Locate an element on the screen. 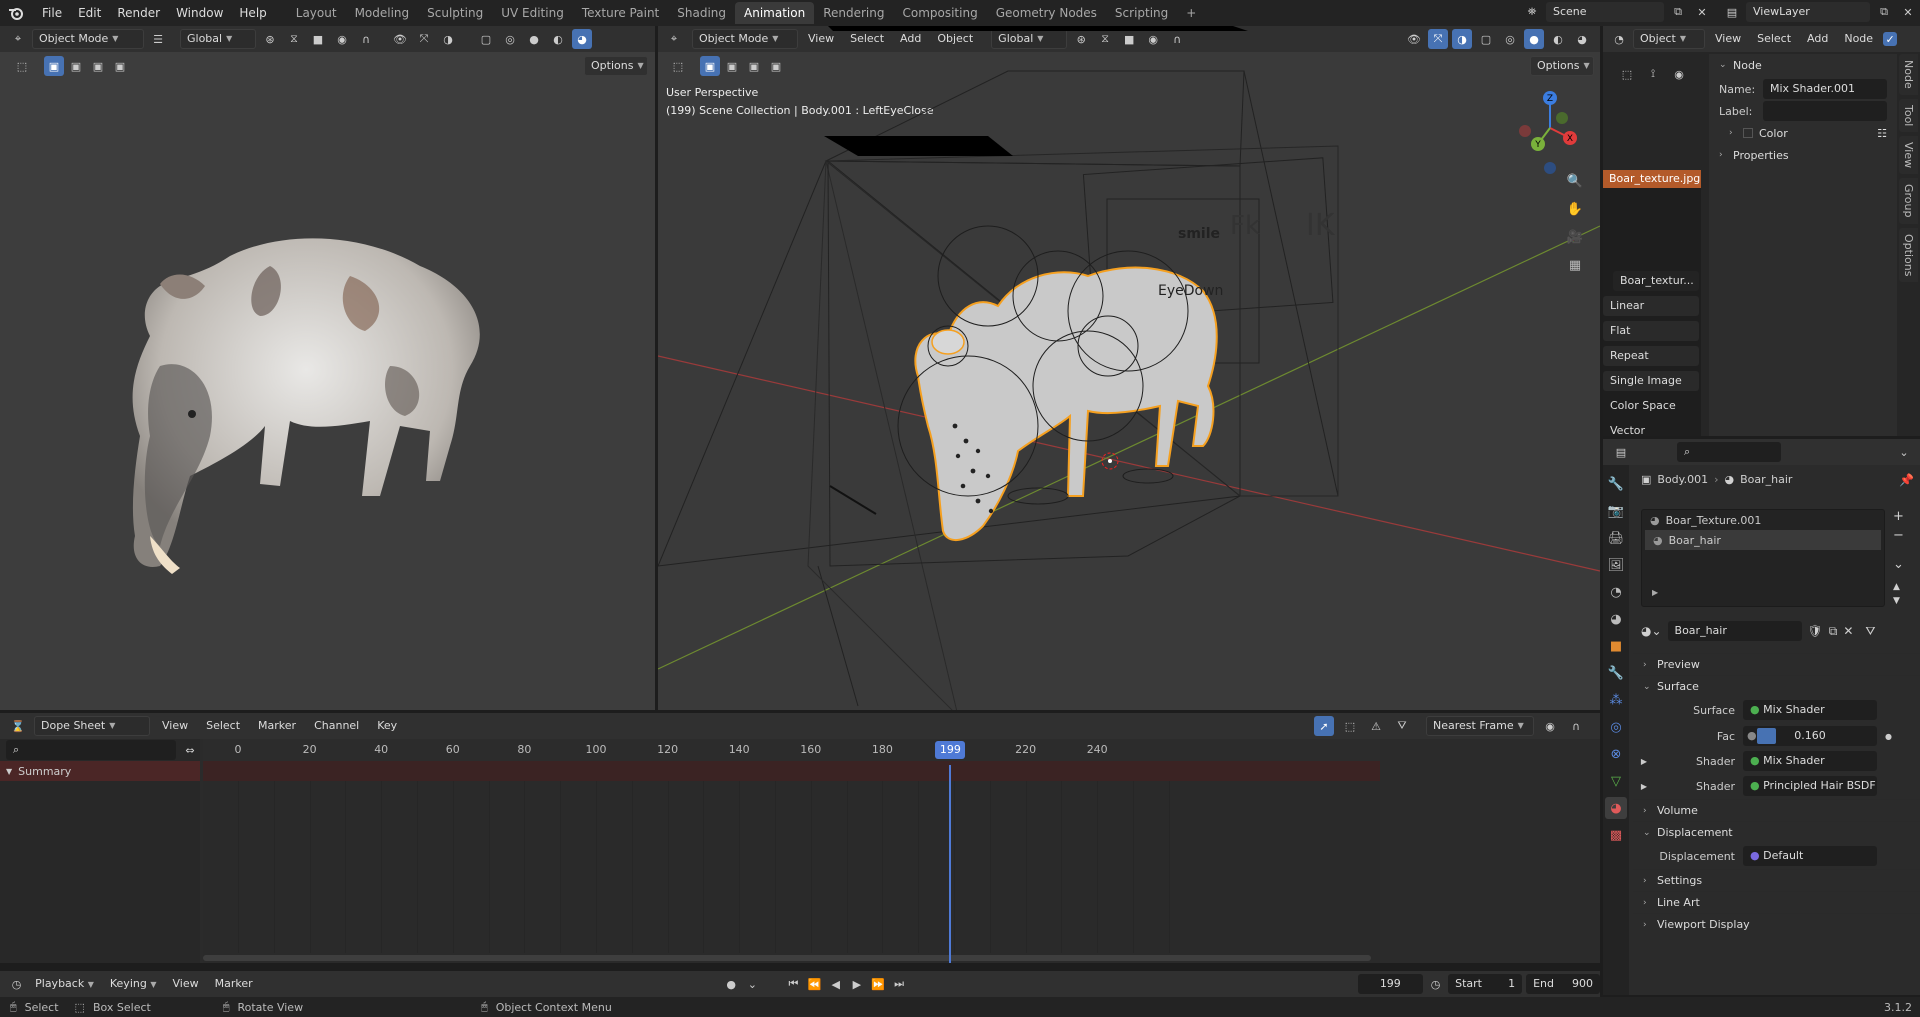  menu-keying: Keying ▼ is located at coordinates (133, 984).